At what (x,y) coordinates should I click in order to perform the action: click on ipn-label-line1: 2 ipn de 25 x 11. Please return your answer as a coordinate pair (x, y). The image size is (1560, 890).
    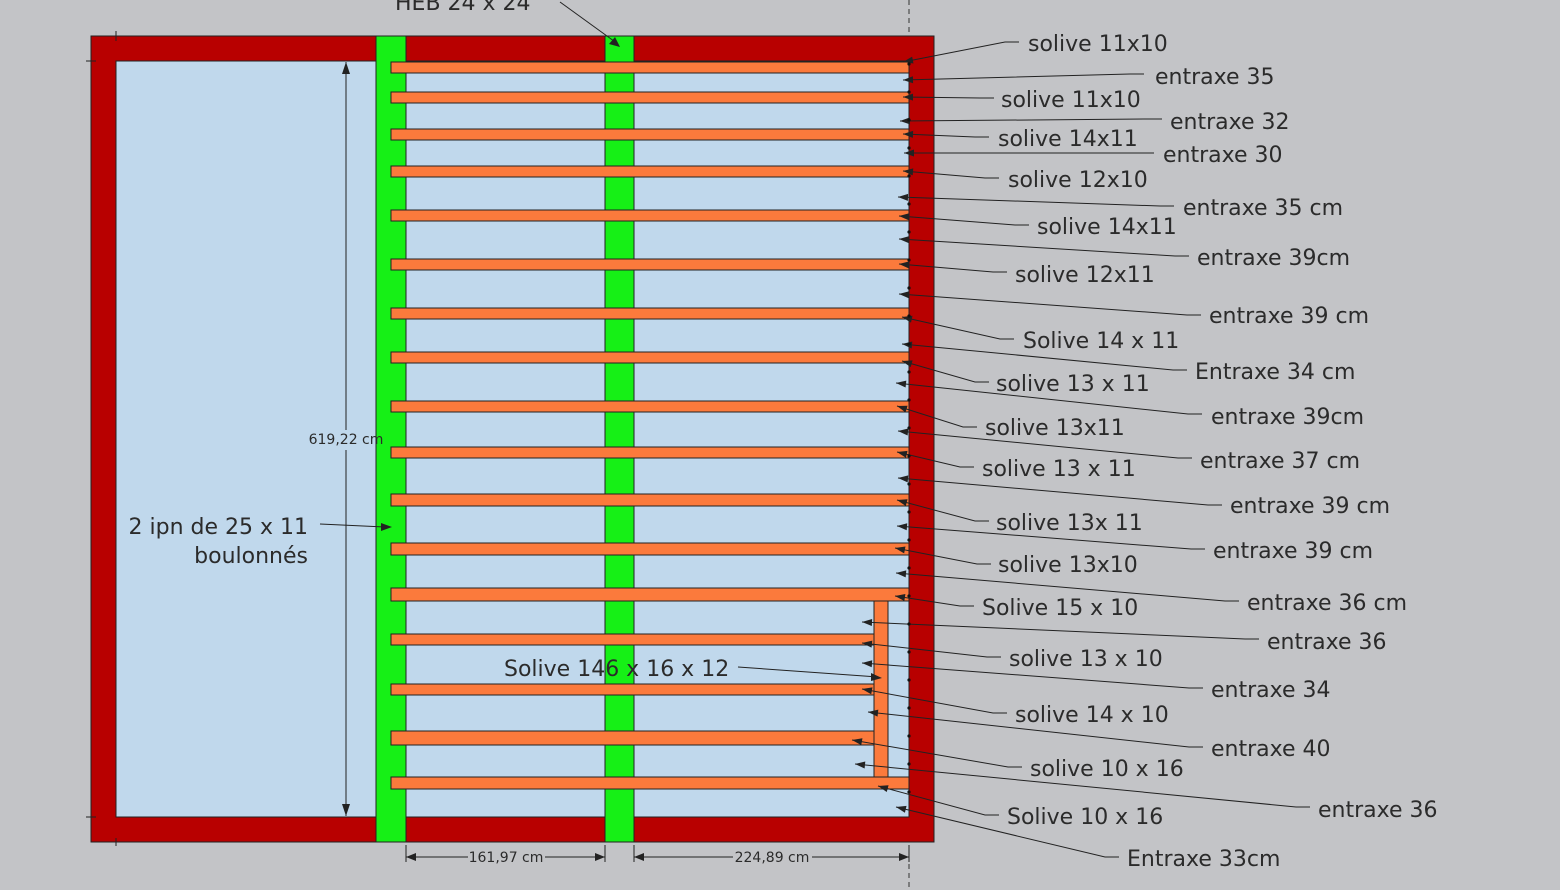
    Looking at the image, I should click on (219, 527).